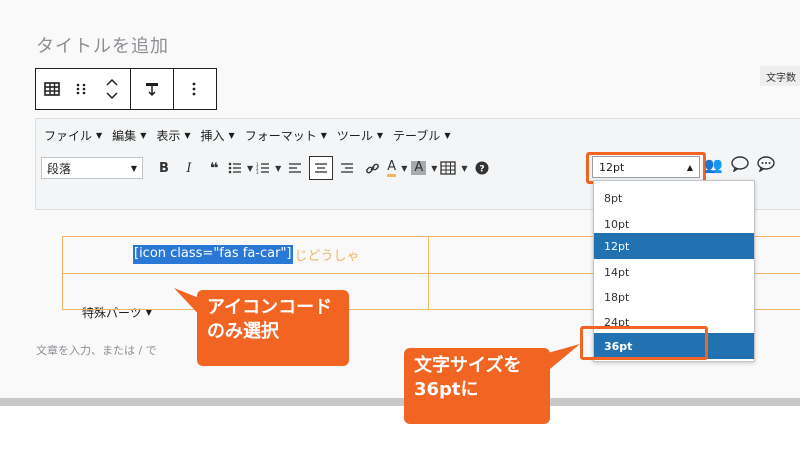  I want to click on instruction-callout-right: 文字サイズを 36ptに, so click(477, 386).